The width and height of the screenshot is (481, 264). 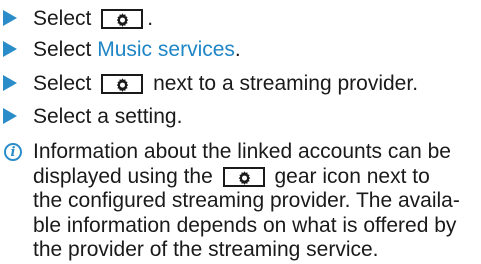 I want to click on step-1-text-after: ., so click(x=150, y=18).